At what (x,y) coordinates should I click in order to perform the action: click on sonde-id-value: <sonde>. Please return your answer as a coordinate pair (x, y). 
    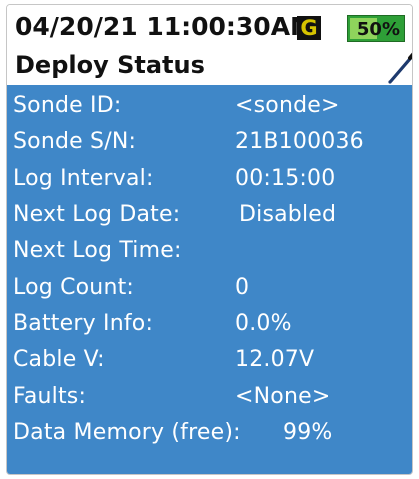
    Looking at the image, I should click on (287, 105).